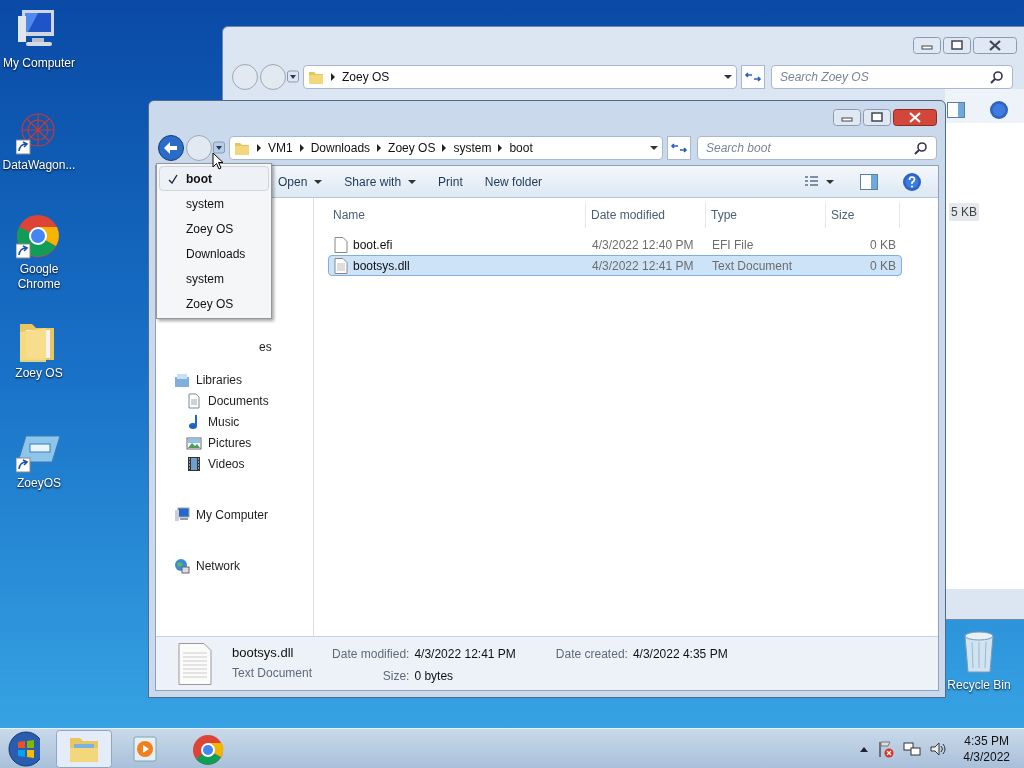 The image size is (1024, 768). What do you see at coordinates (171, 148) in the screenshot?
I see `back-button-icon` at bounding box center [171, 148].